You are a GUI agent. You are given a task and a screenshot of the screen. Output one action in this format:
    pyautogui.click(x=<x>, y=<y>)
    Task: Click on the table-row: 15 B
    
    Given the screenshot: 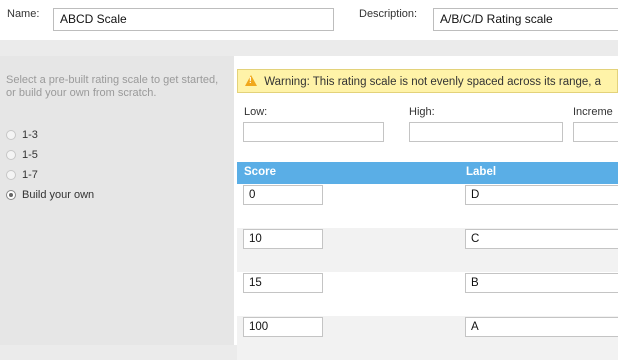 What is the action you would take?
    pyautogui.click(x=427, y=294)
    